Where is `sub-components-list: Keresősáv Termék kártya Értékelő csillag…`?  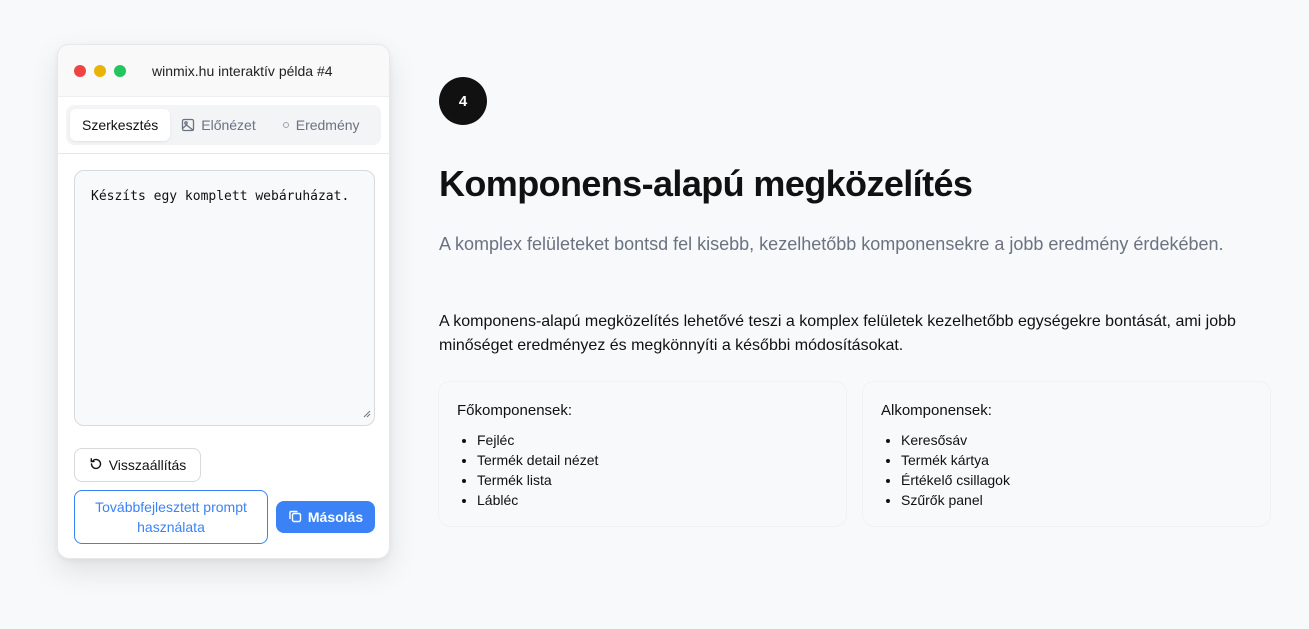 sub-components-list: Keresősáv Termék kártya Értékelő csillag… is located at coordinates (1066, 470).